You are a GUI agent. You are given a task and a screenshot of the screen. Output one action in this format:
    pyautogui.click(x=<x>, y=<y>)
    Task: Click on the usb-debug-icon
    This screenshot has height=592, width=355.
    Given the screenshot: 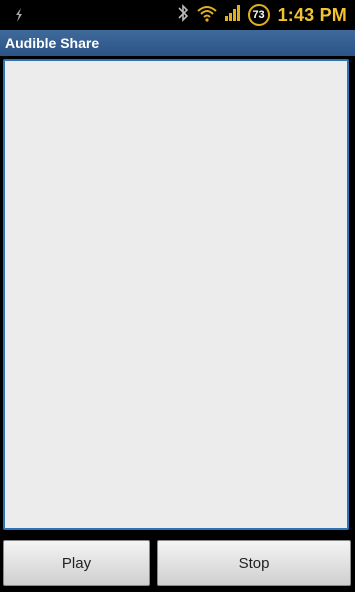 What is the action you would take?
    pyautogui.click(x=19, y=15)
    